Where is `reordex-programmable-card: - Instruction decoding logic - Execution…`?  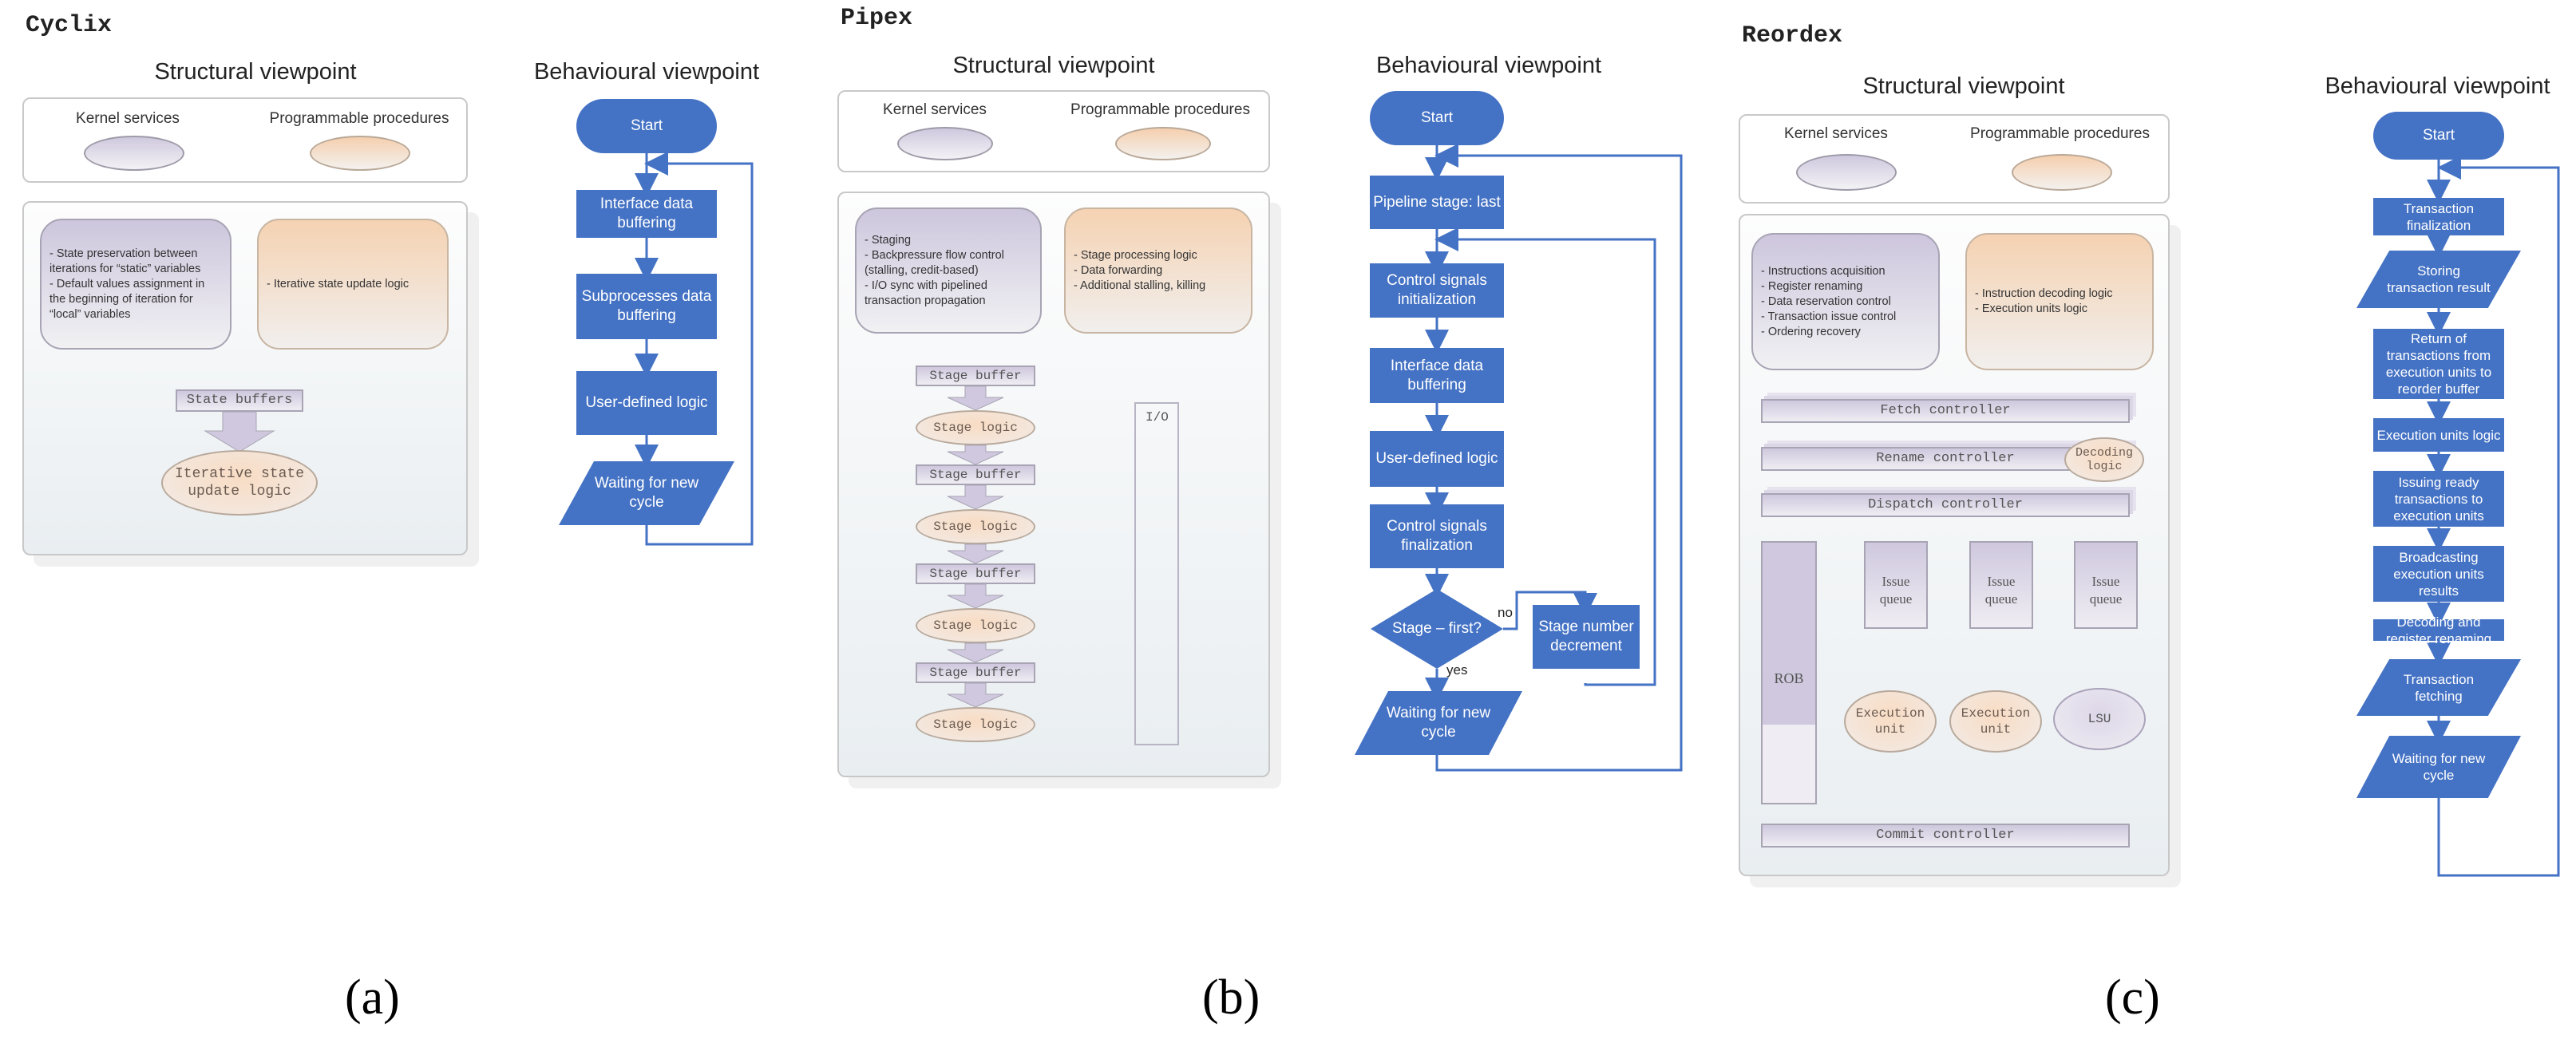 reordex-programmable-card: - Instruction decoding logic - Execution… is located at coordinates (2059, 301).